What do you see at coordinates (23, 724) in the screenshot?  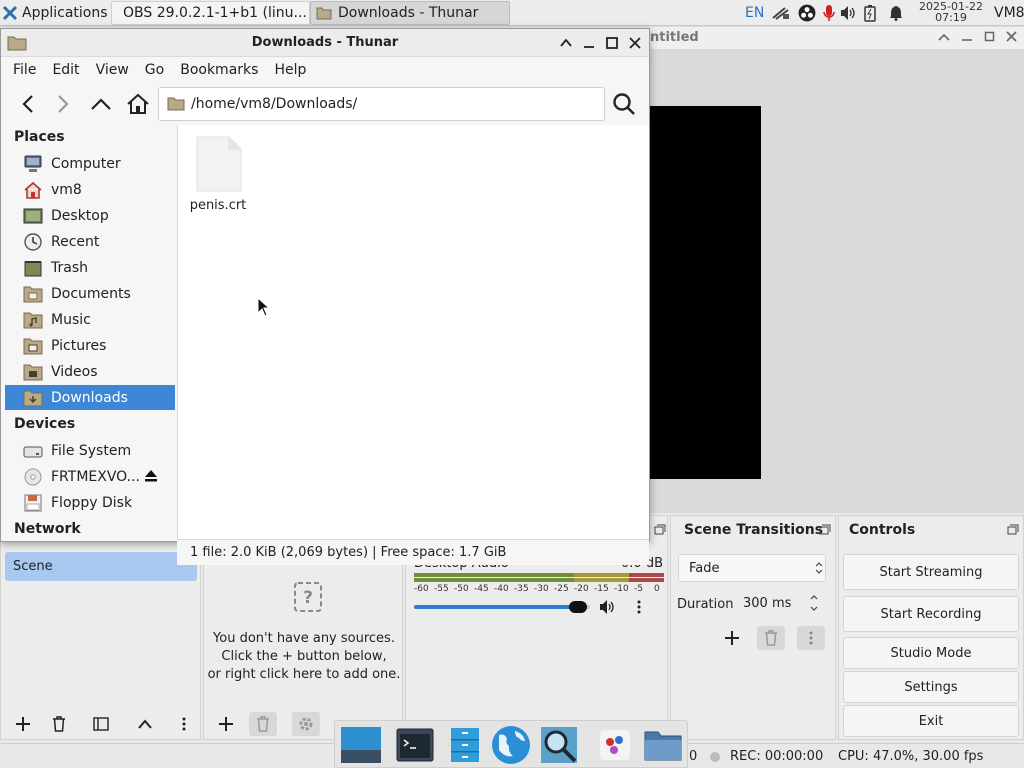 I see `add-scene-button` at bounding box center [23, 724].